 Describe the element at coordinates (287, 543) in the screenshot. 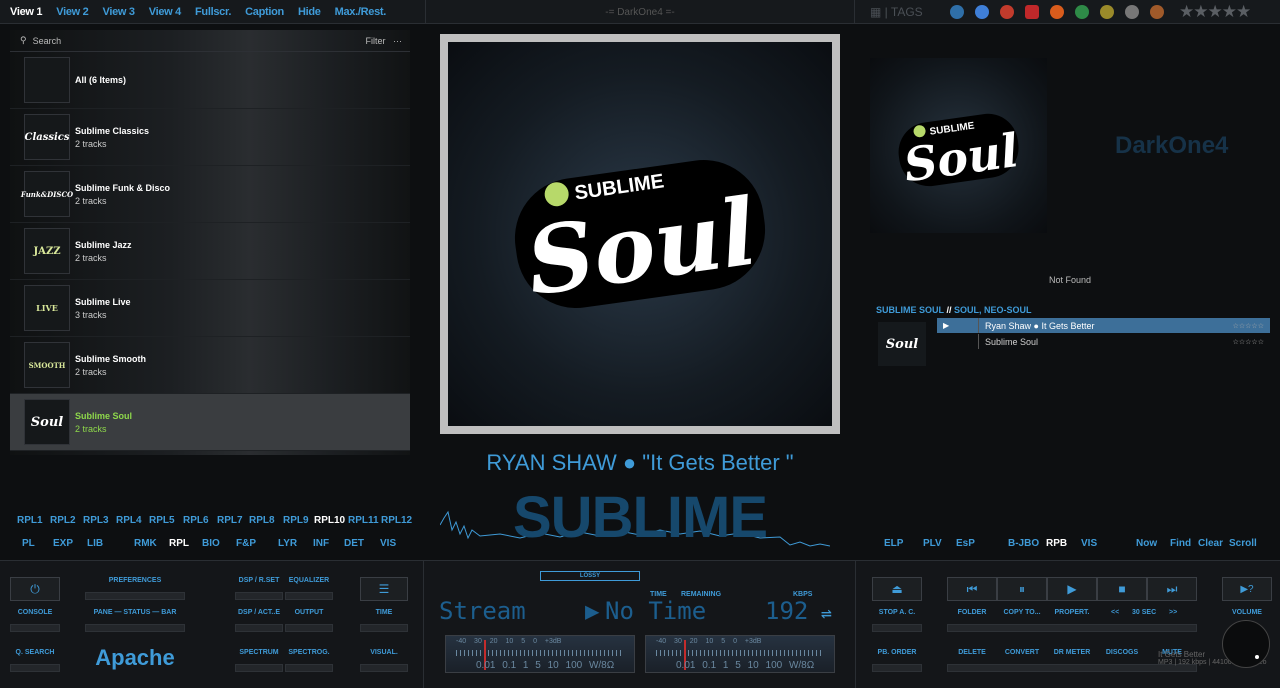

I see `lyr-button: LYR` at that location.